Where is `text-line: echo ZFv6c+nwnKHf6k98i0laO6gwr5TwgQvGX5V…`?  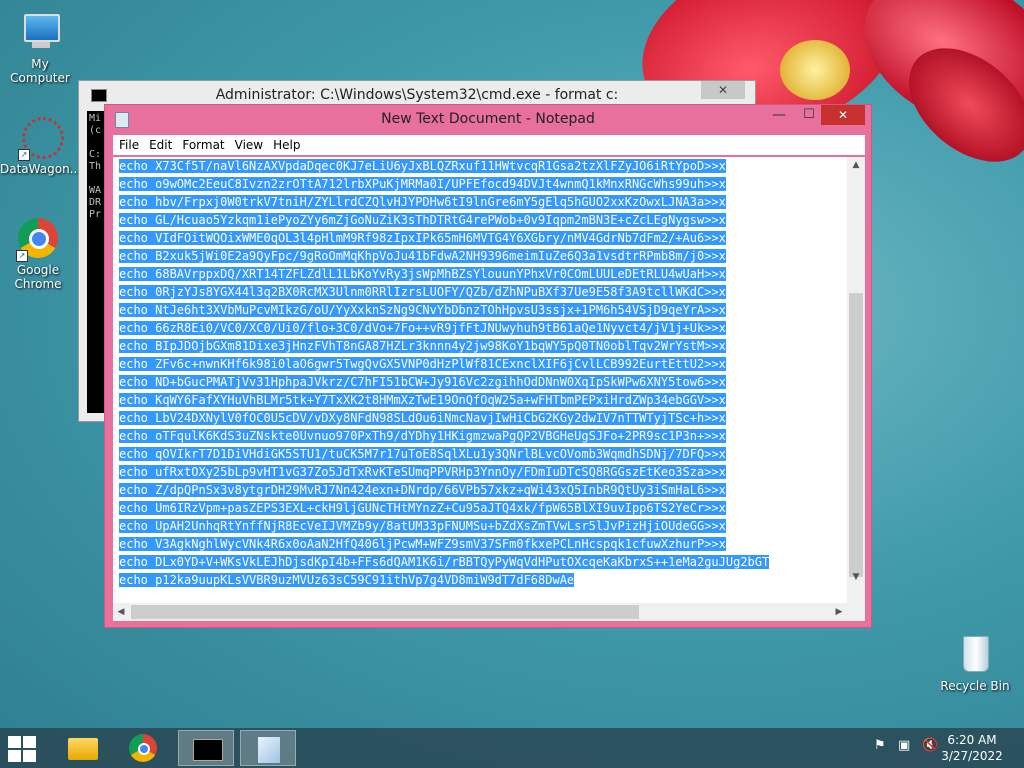 text-line: echo ZFv6c+nwnKHf6k98i0laO6gwr5TwgQvGX5V… is located at coordinates (480, 364).